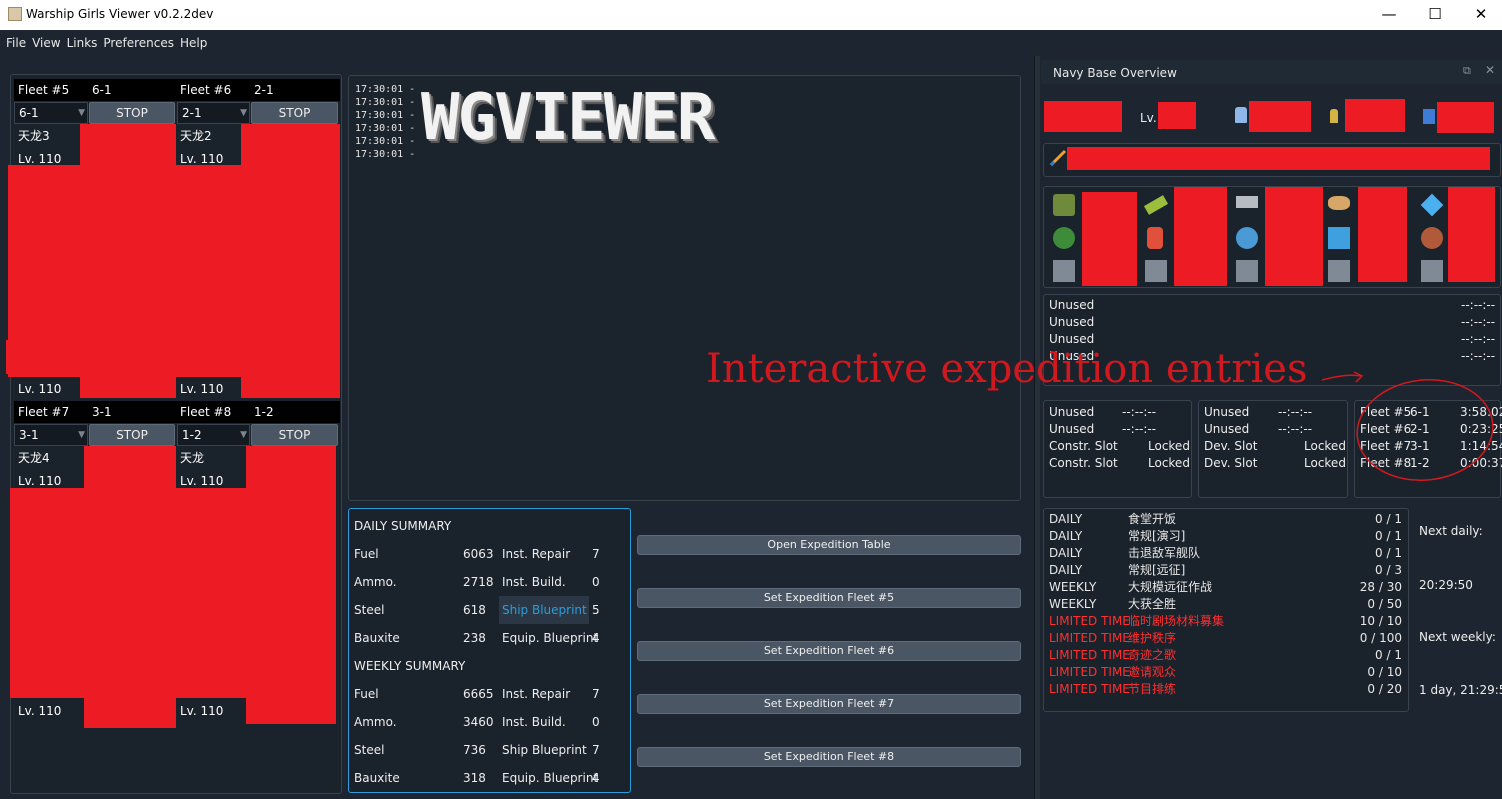 The height and width of the screenshot is (799, 1502). I want to click on menu-view: View, so click(46, 43).